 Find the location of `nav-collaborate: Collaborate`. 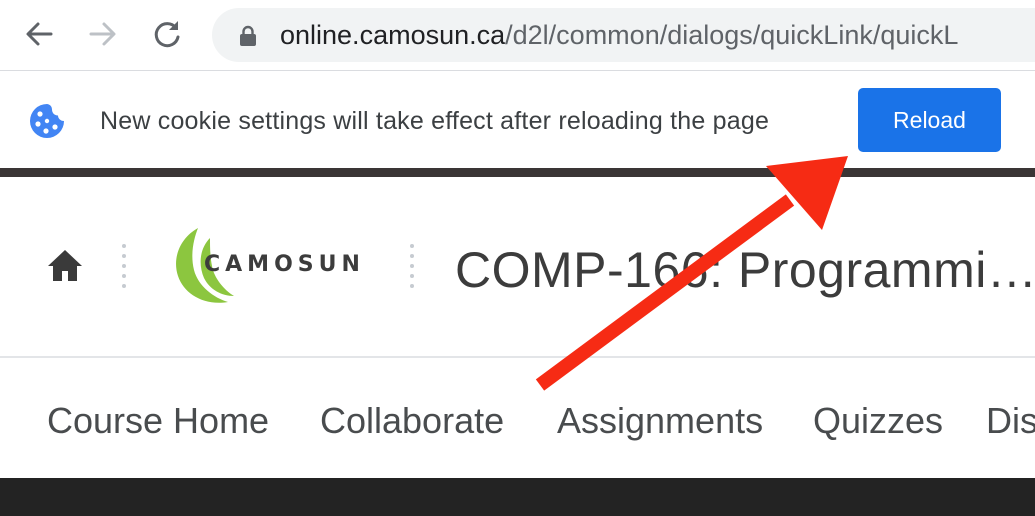

nav-collaborate: Collaborate is located at coordinates (412, 421).